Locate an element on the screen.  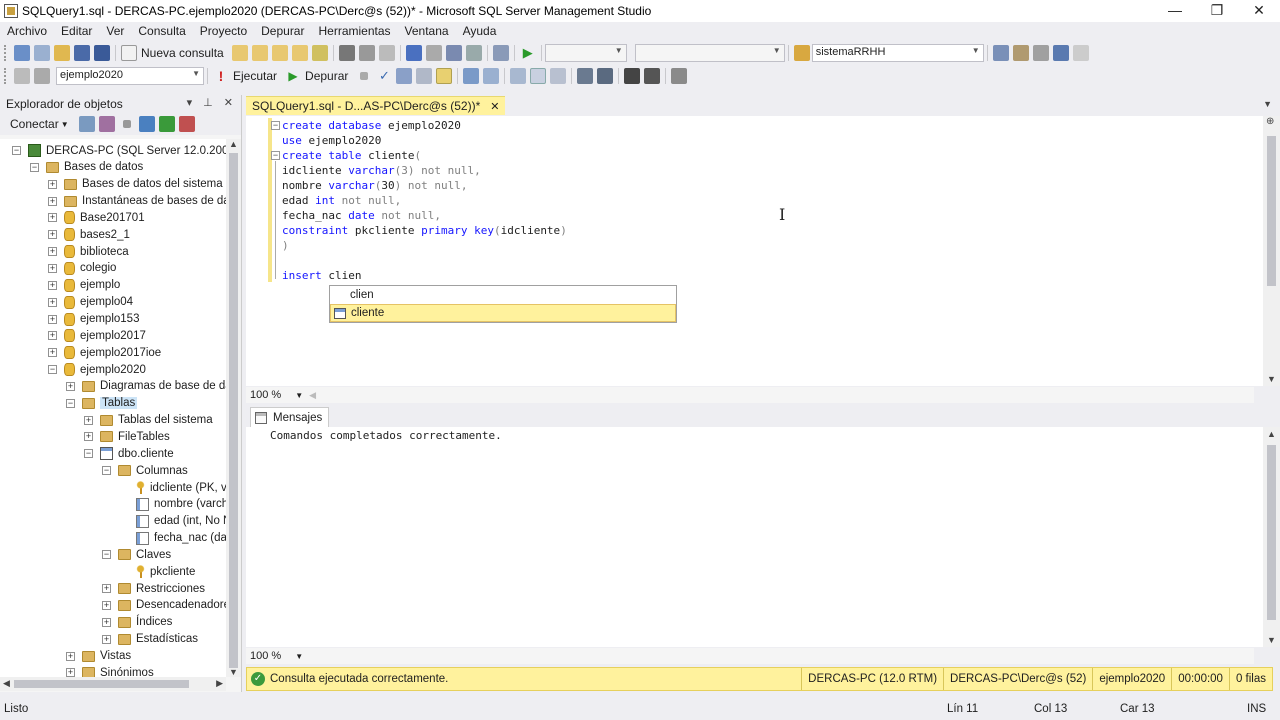
xmla-query-icon is located at coordinates (299, 53).